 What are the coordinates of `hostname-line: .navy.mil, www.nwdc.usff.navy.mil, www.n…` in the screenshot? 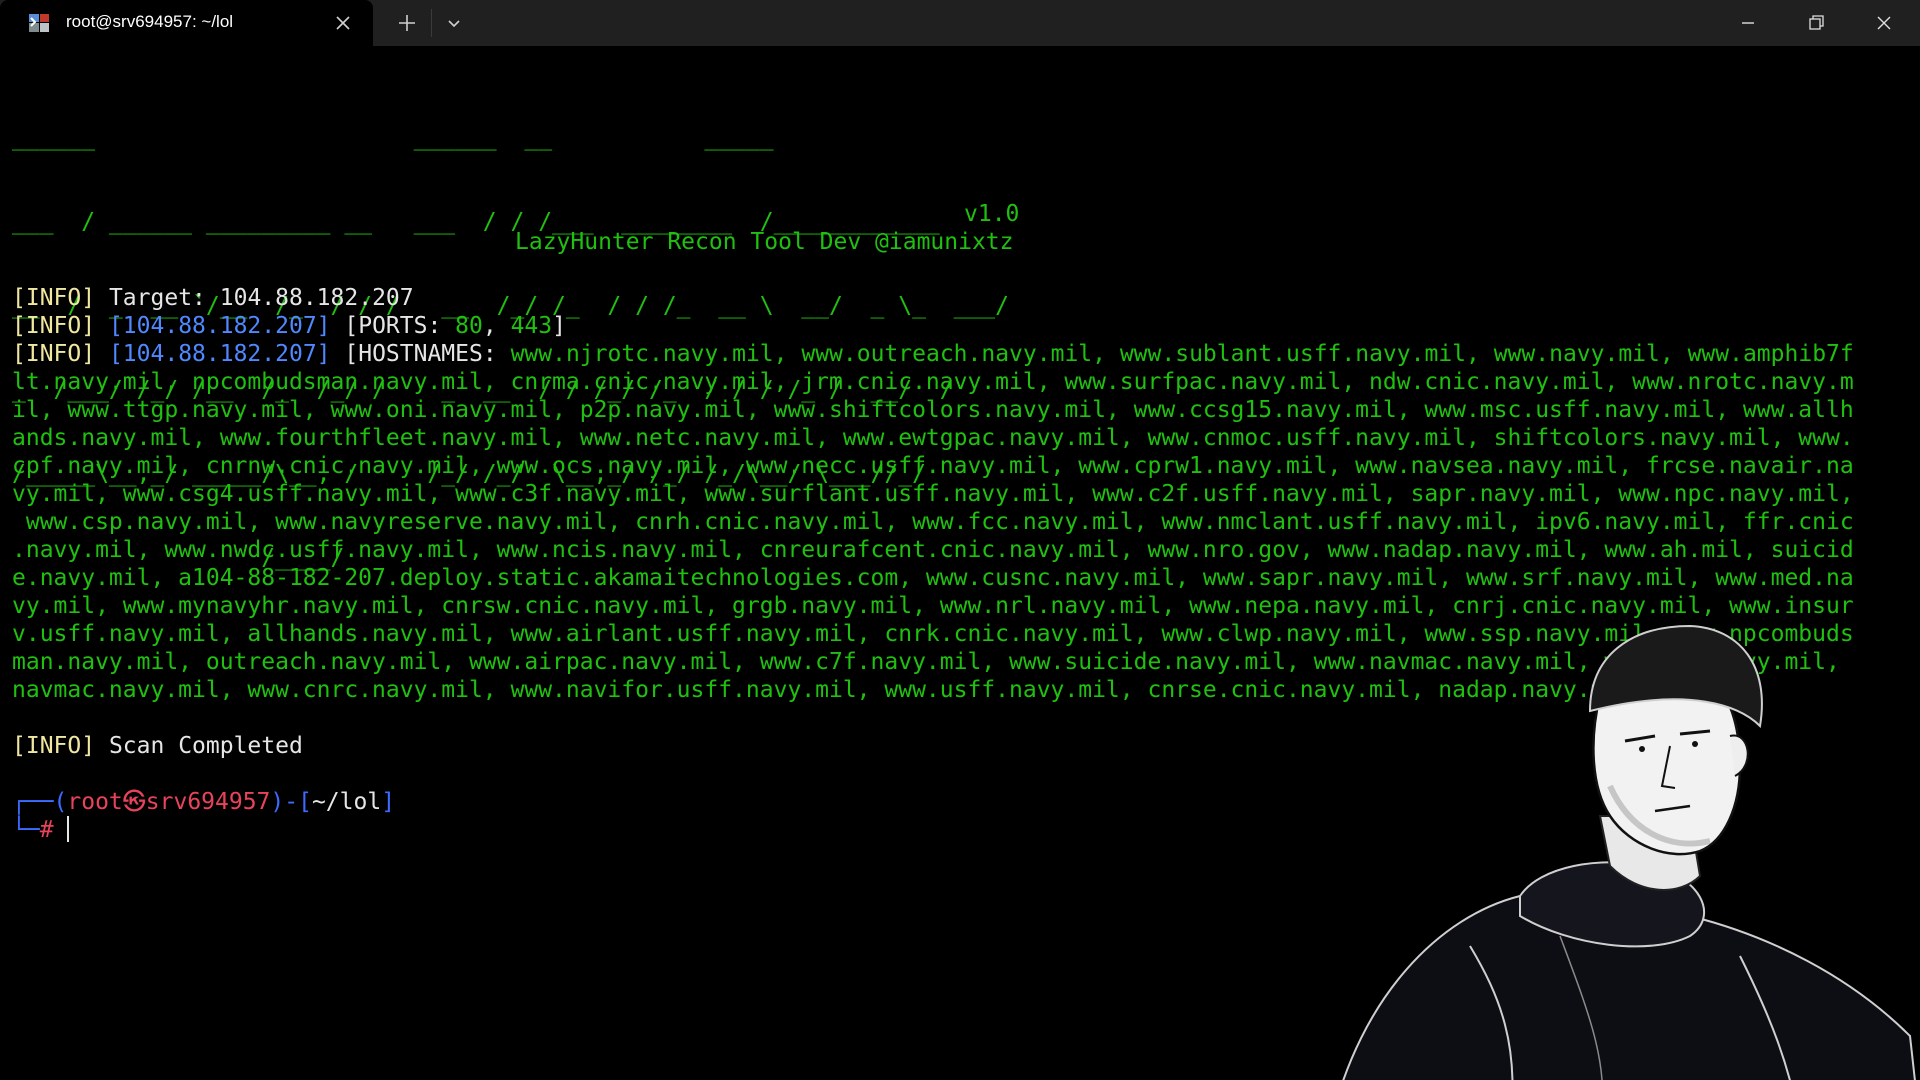 It's located at (933, 550).